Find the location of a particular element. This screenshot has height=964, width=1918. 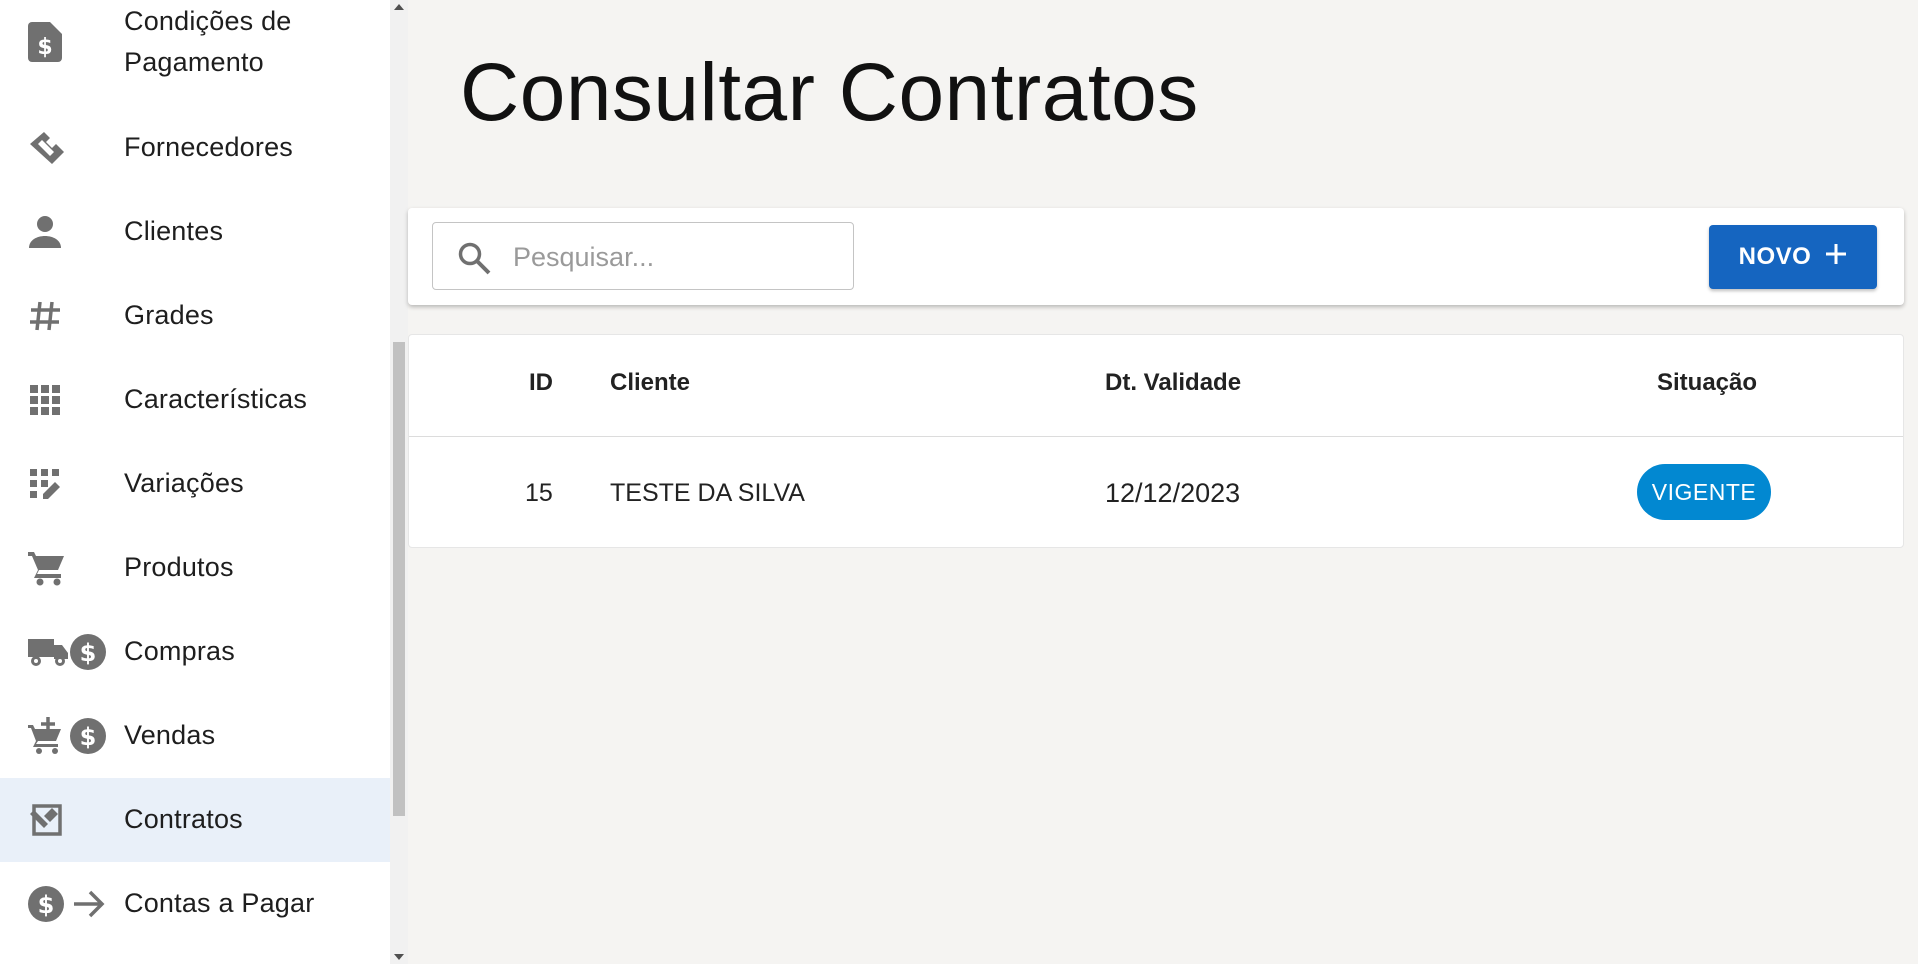

scroll-down-icon is located at coordinates (399, 957).